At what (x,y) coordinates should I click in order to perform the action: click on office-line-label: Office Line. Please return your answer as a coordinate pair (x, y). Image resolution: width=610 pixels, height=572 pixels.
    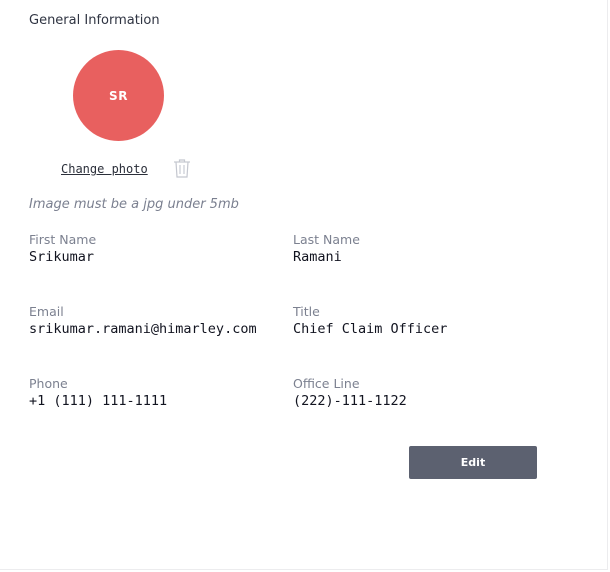
    Looking at the image, I should click on (326, 383).